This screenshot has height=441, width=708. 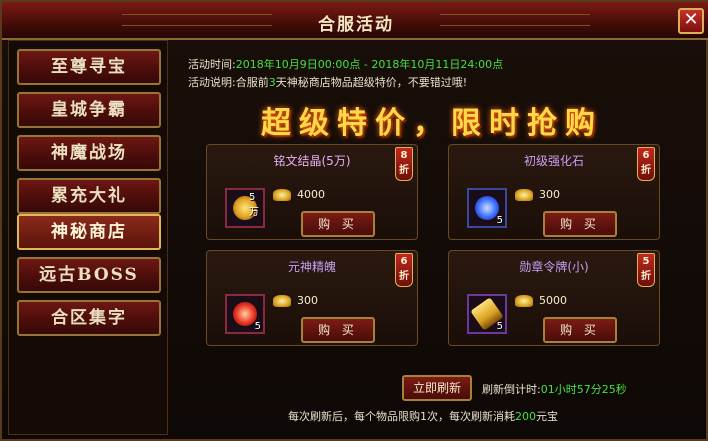 I want to click on sidebar-item-collect-words: 合区集字, so click(x=89, y=318).